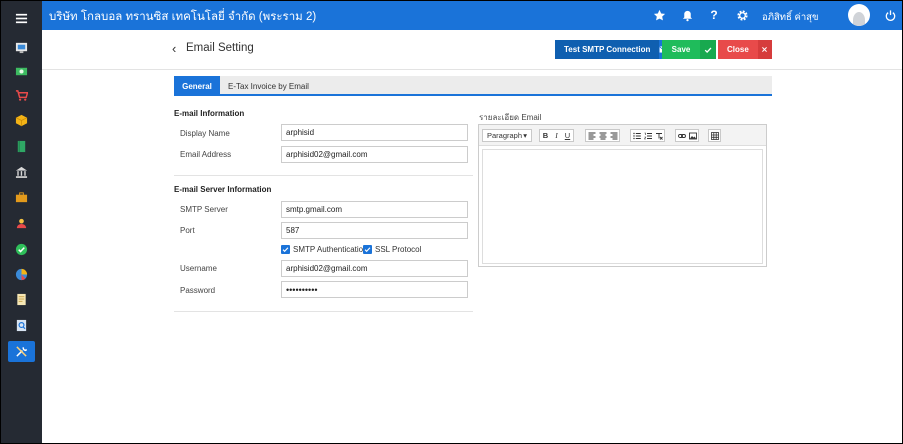 This screenshot has height=444, width=903. What do you see at coordinates (692, 135) in the screenshot?
I see `image-icon` at bounding box center [692, 135].